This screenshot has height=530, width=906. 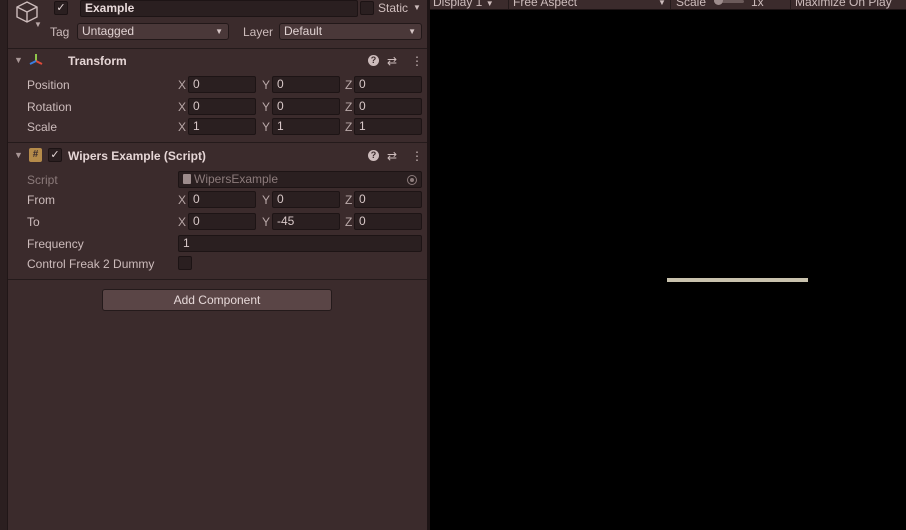 I want to click on script-hash-icon: #, so click(x=35, y=155).